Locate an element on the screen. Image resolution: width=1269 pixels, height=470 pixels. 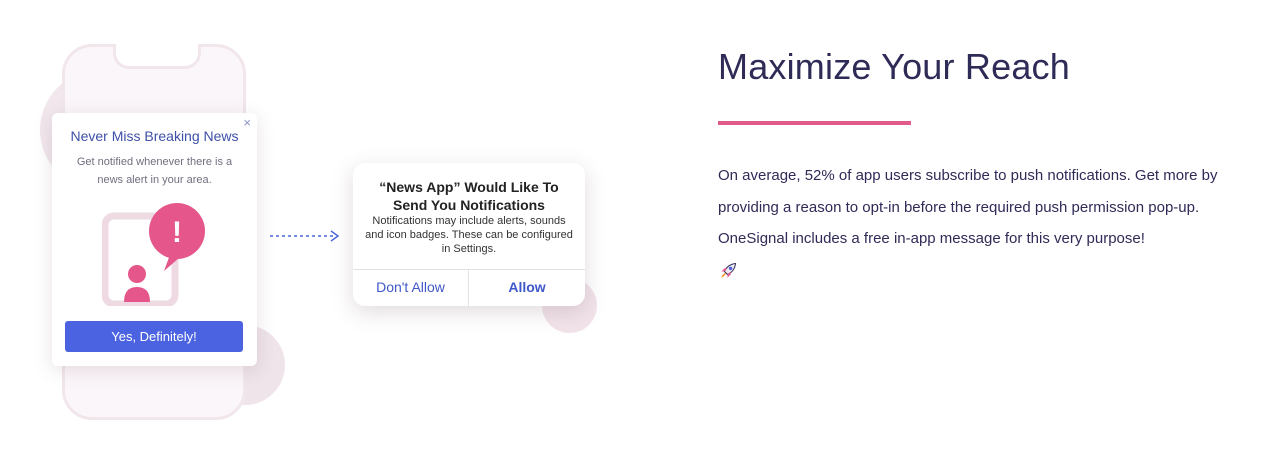
breaking-news-illustration: ! is located at coordinates (153, 254).